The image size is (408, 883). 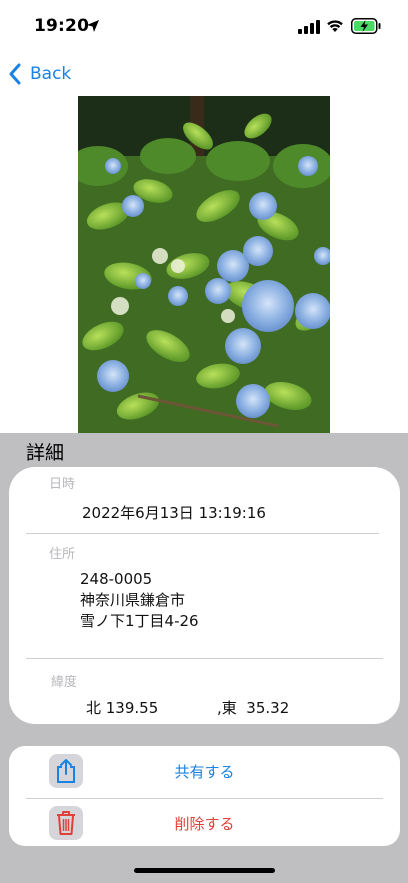 I want to click on datetime-value: 2022年6月13日 13:19:16, so click(x=174, y=513).